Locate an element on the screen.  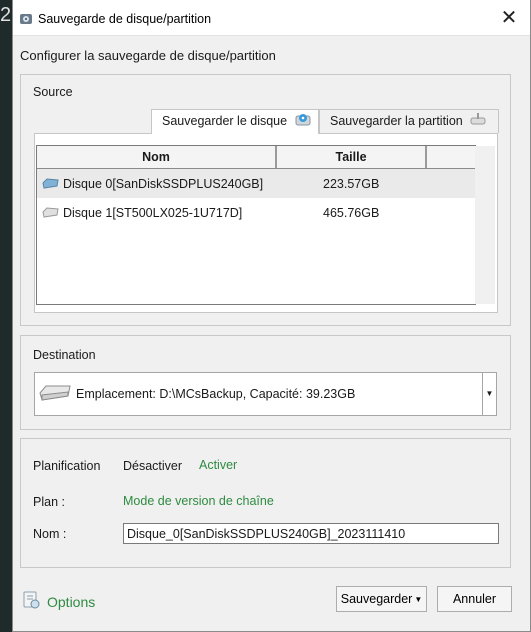
tab-backup-disk: Sauvegarder le disque is located at coordinates (235, 121).